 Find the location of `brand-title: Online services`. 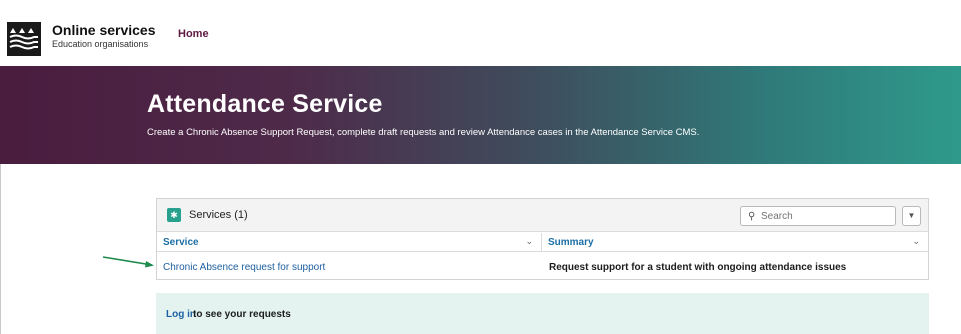

brand-title: Online services is located at coordinates (104, 30).